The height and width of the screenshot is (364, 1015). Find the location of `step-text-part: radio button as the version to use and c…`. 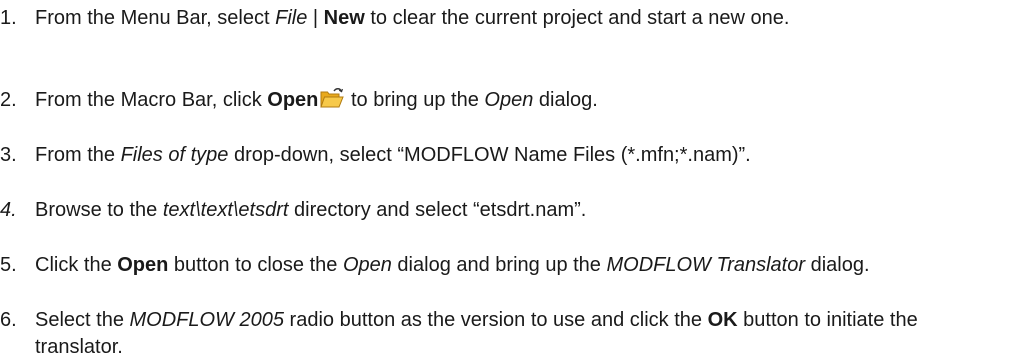

step-text-part: radio button as the version to use and c… is located at coordinates (496, 320).